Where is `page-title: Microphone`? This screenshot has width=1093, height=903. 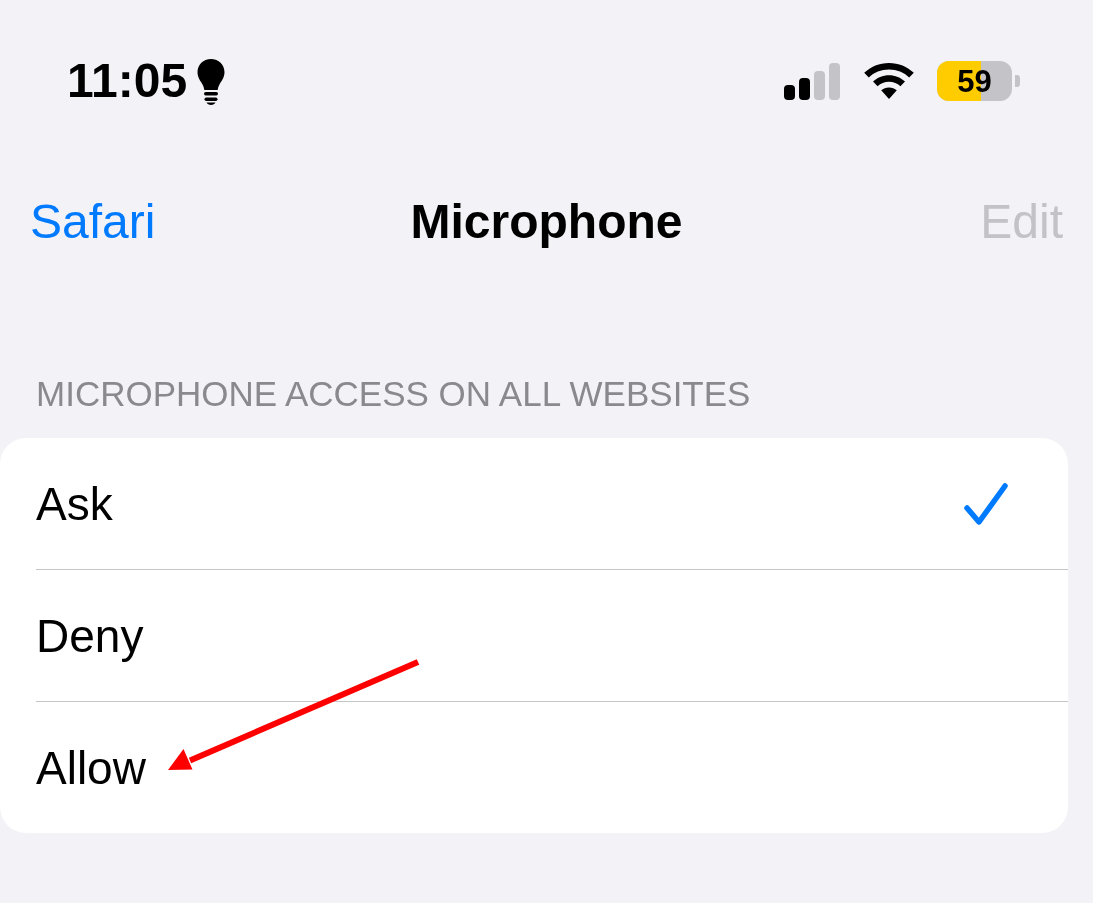 page-title: Microphone is located at coordinates (546, 222).